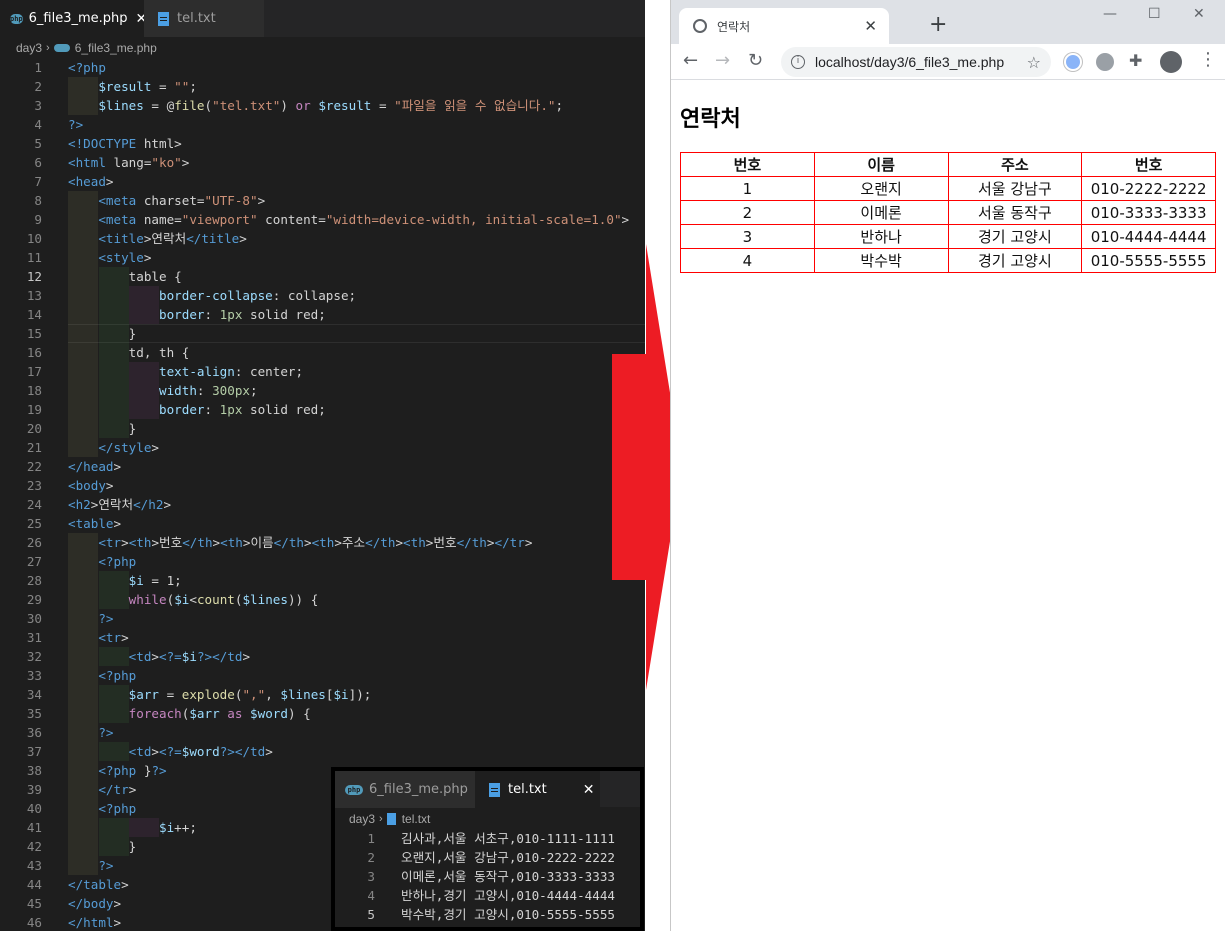  I want to click on new-tab-icon: +, so click(938, 24).